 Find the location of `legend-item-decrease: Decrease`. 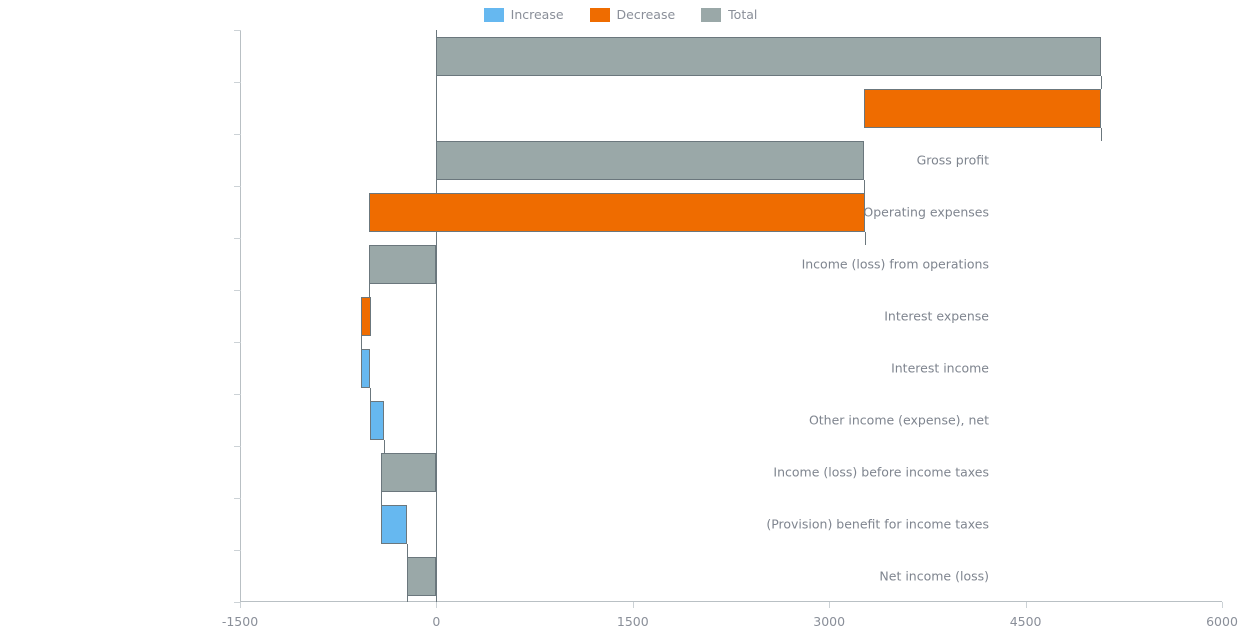

legend-item-decrease: Decrease is located at coordinates (632, 14).